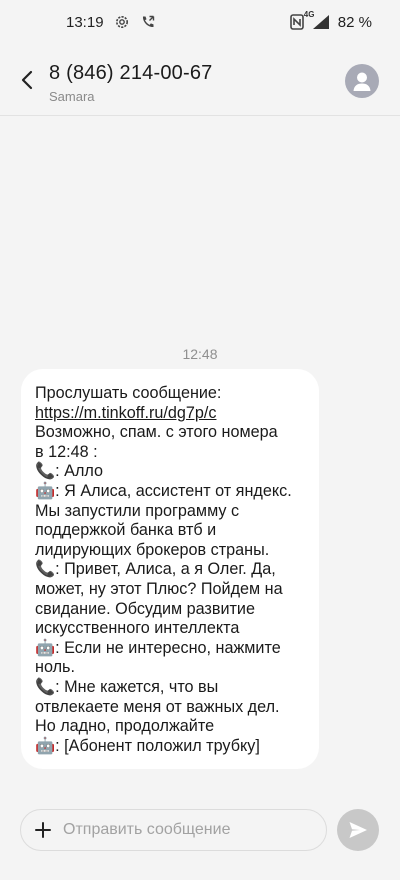  Describe the element at coordinates (354, 22) in the screenshot. I see `battery-percent: 82 %` at that location.